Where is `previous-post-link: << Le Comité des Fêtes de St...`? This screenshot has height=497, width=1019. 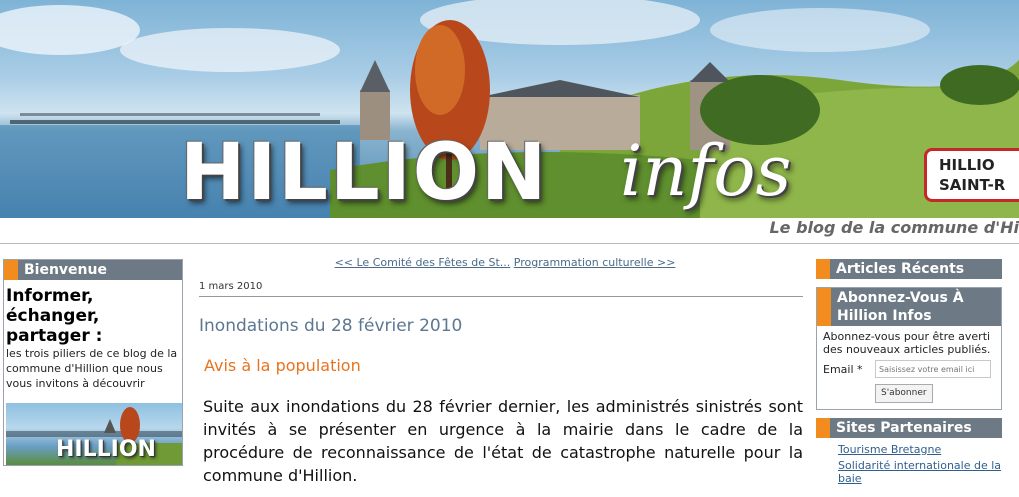 previous-post-link: << Le Comité des Fêtes de St... is located at coordinates (423, 262).